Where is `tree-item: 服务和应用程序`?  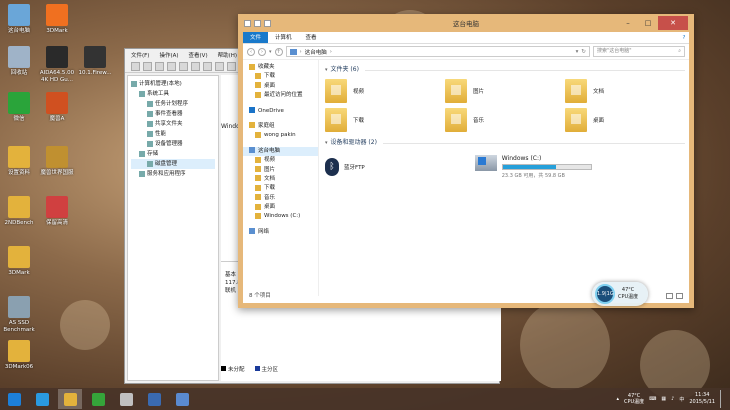 tree-item: 服务和应用程序 is located at coordinates (173, 174).